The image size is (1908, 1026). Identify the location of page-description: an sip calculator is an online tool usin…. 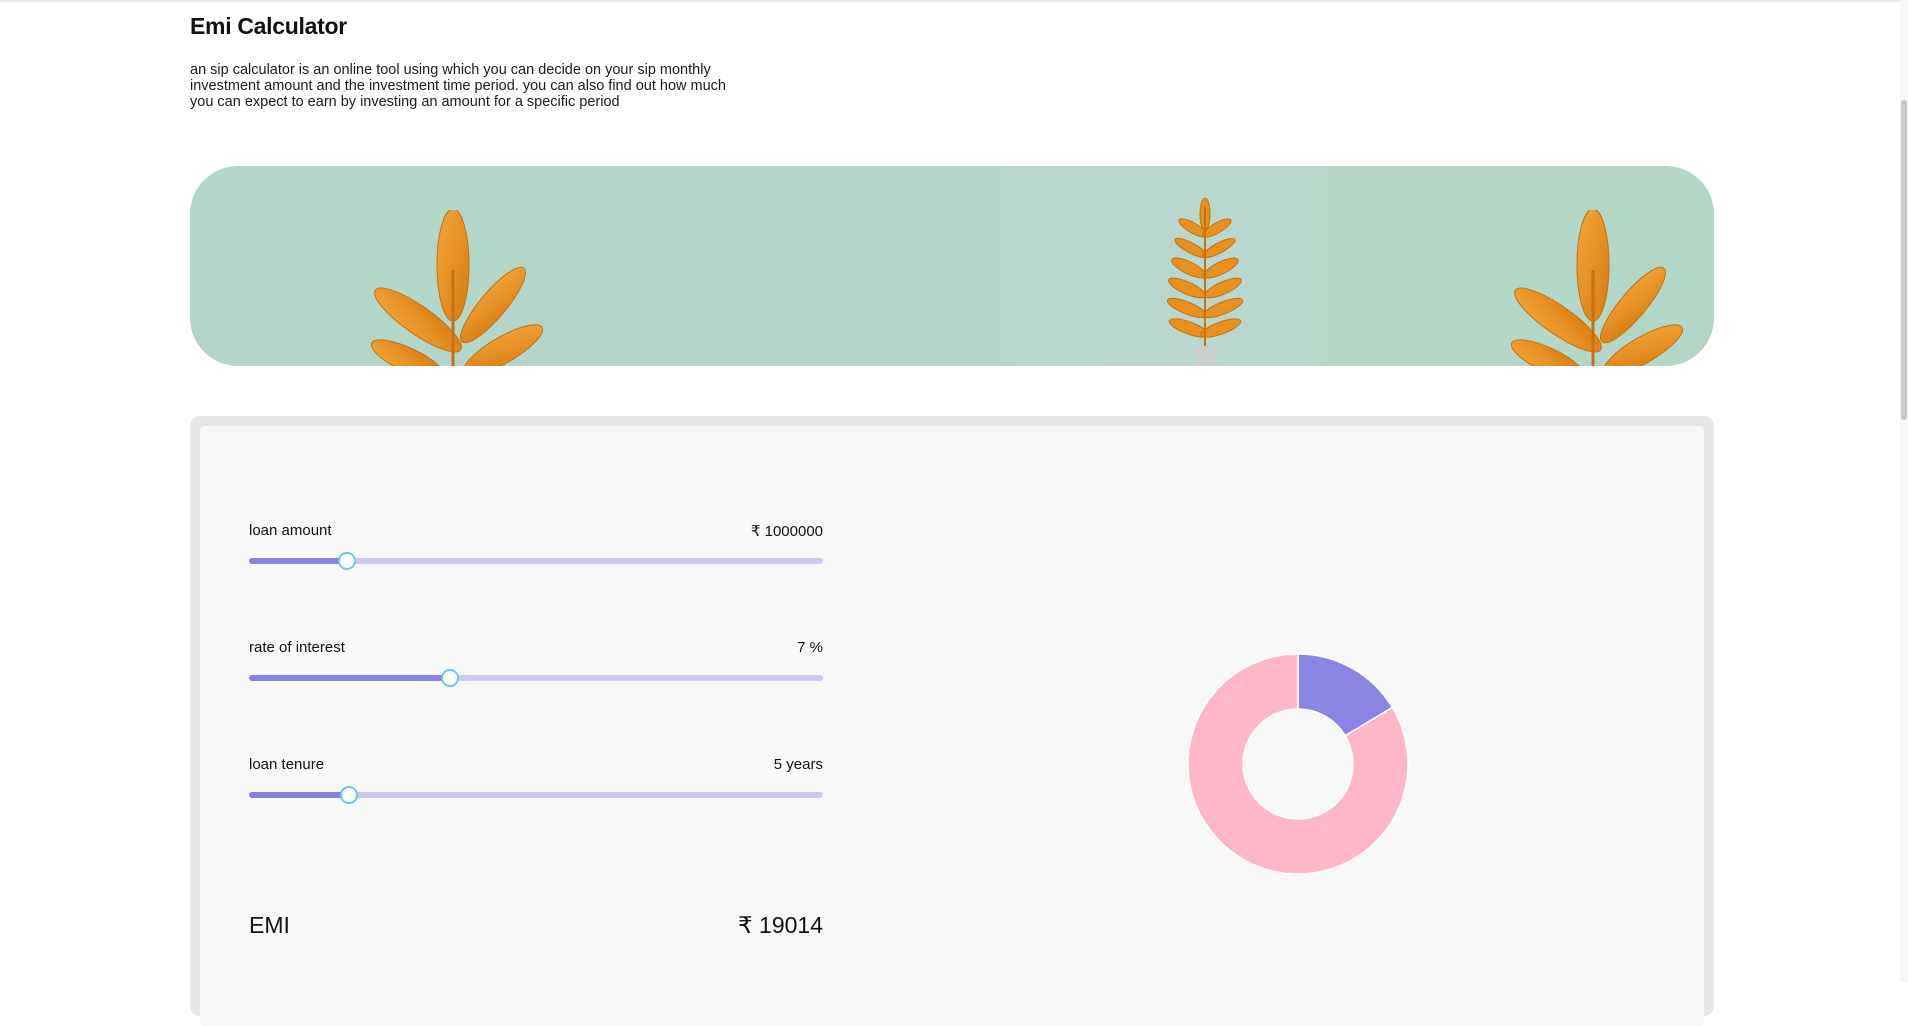
(458, 86).